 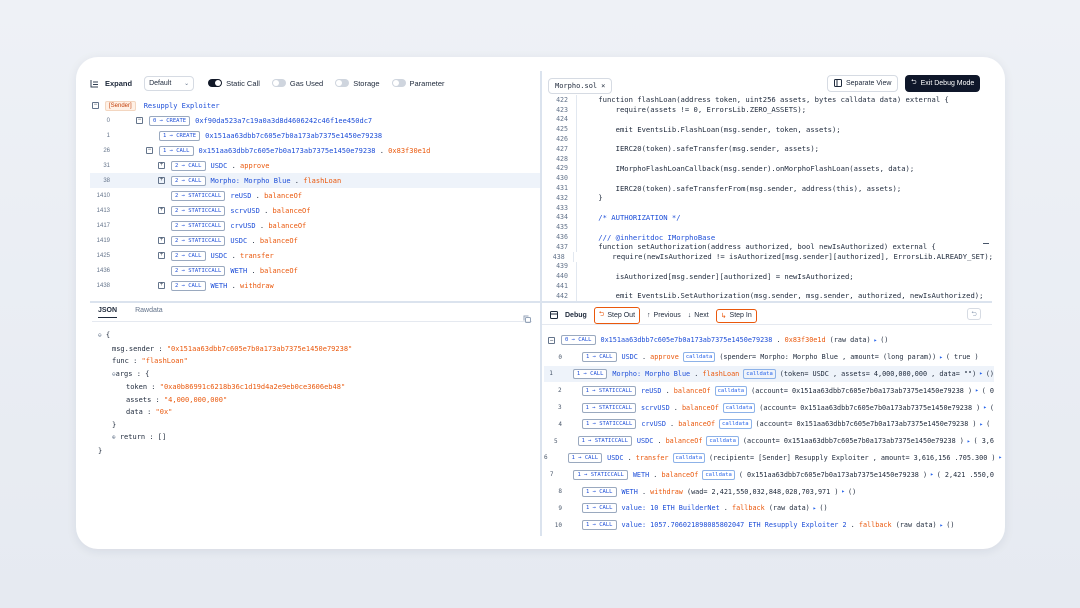 I want to click on copy-icon, so click(x=527, y=319).